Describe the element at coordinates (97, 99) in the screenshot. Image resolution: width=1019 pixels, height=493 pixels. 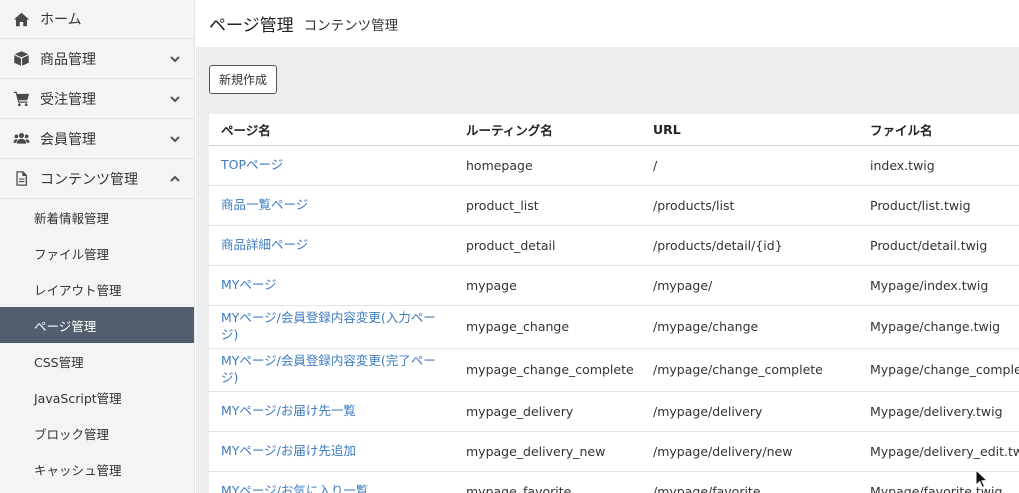
I see `sidebar-item-orders: 受注管理` at that location.